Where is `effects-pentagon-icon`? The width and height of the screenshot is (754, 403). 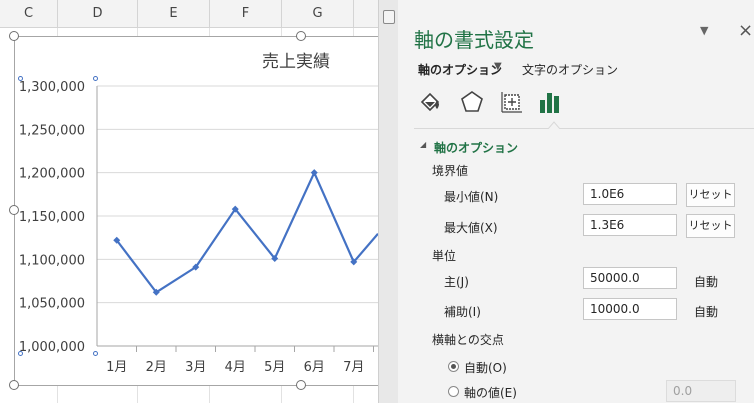 effects-pentagon-icon is located at coordinates (472, 102).